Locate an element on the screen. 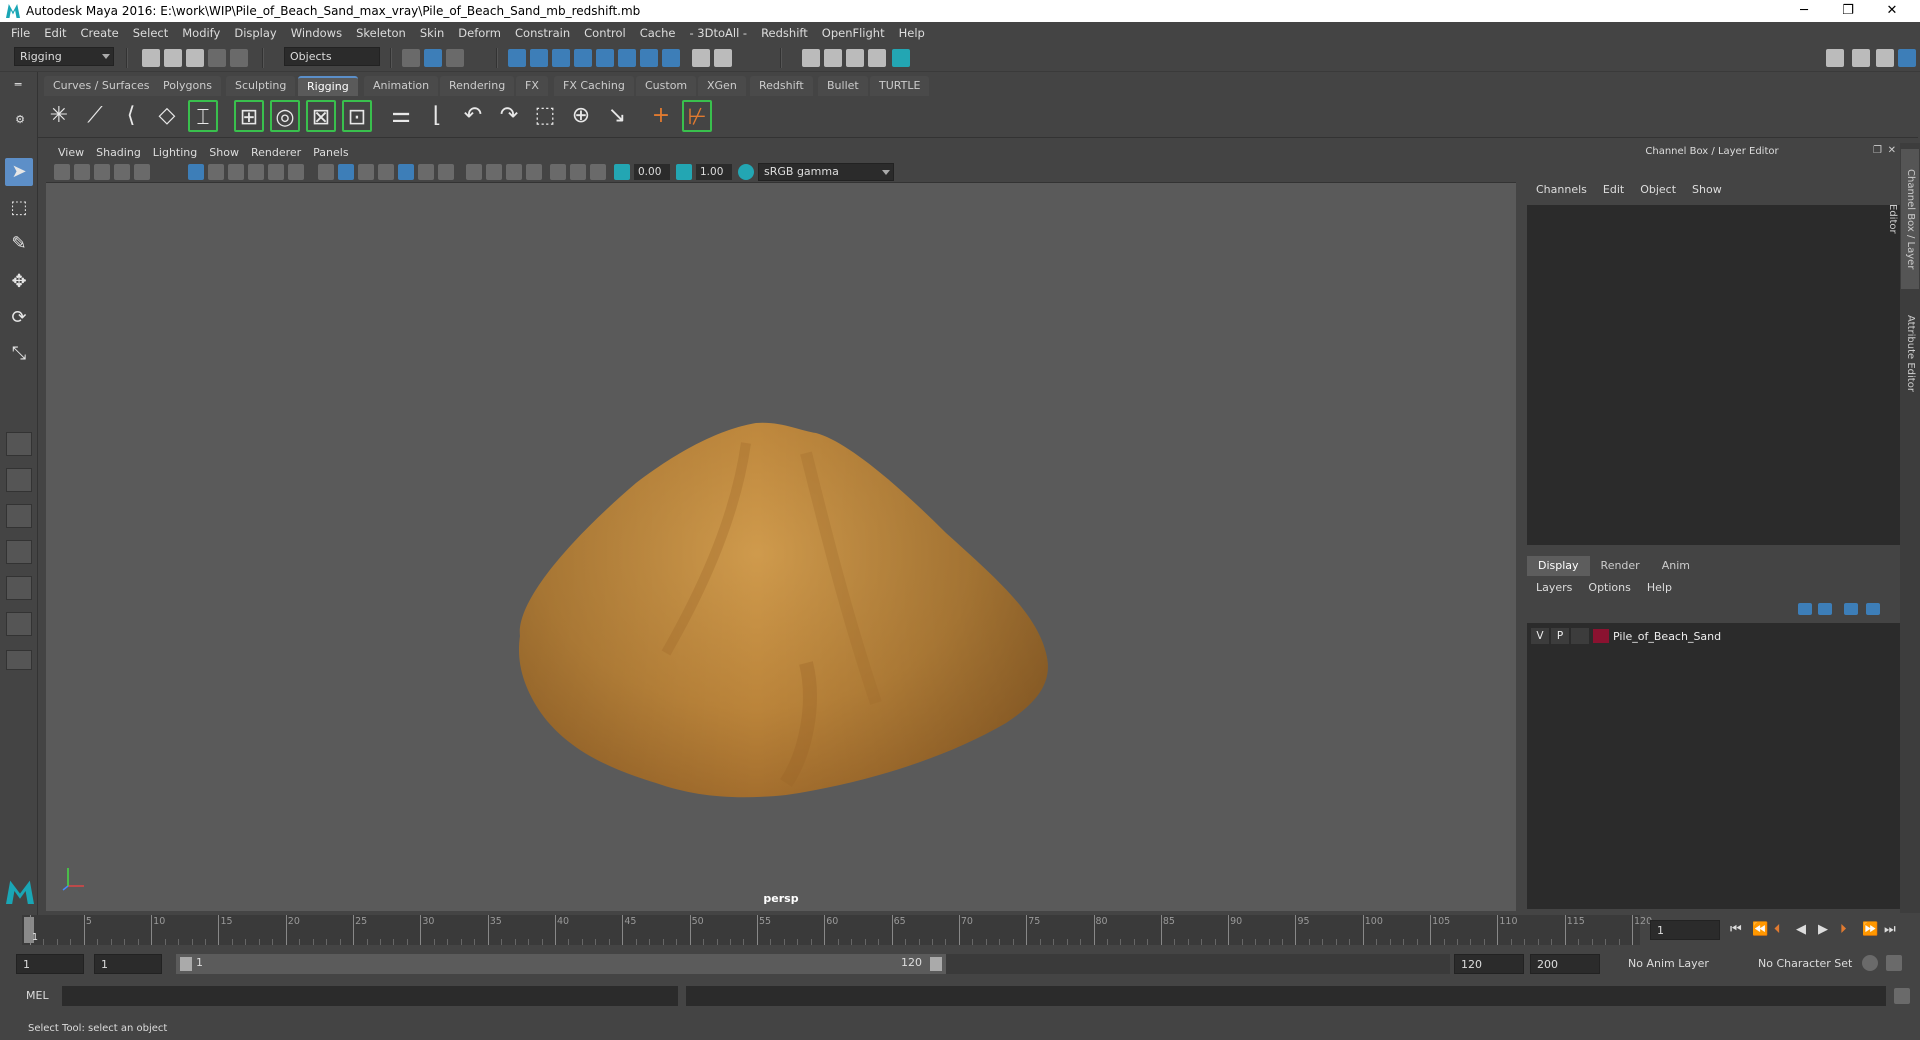 This screenshot has width=1920, height=1040. shelf-tab-polygons: Polygons is located at coordinates (187, 86).